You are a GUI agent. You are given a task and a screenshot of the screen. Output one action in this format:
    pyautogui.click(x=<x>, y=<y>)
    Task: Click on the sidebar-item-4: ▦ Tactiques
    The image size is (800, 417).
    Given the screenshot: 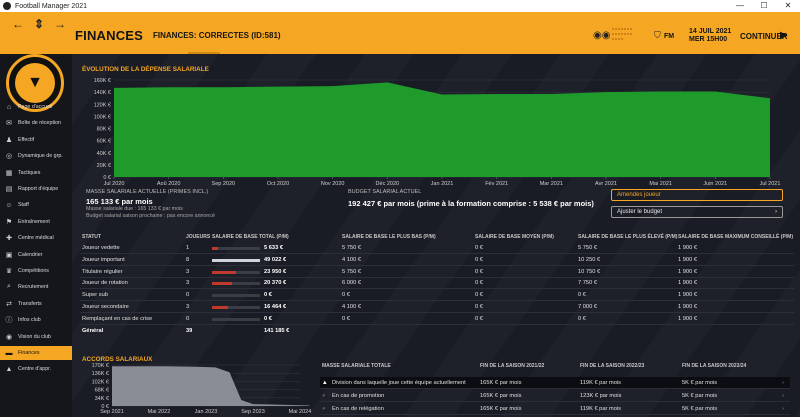 What is the action you would take?
    pyautogui.click(x=36, y=173)
    